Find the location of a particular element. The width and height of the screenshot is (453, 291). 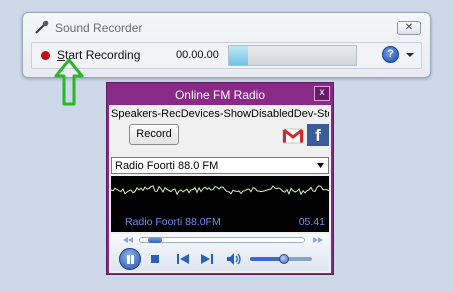

sound-recorder-titlebar: Sound Recorder ✕ is located at coordinates (226, 26).